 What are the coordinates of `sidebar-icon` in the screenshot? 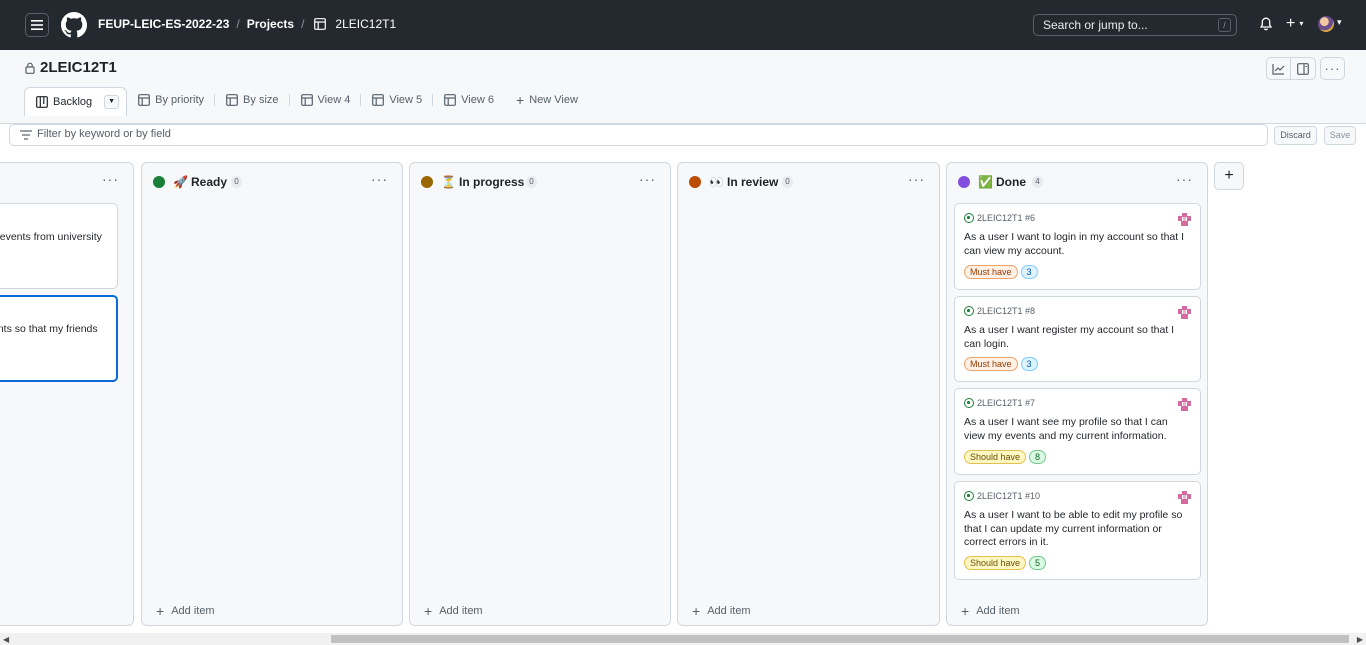 It's located at (1303, 68).